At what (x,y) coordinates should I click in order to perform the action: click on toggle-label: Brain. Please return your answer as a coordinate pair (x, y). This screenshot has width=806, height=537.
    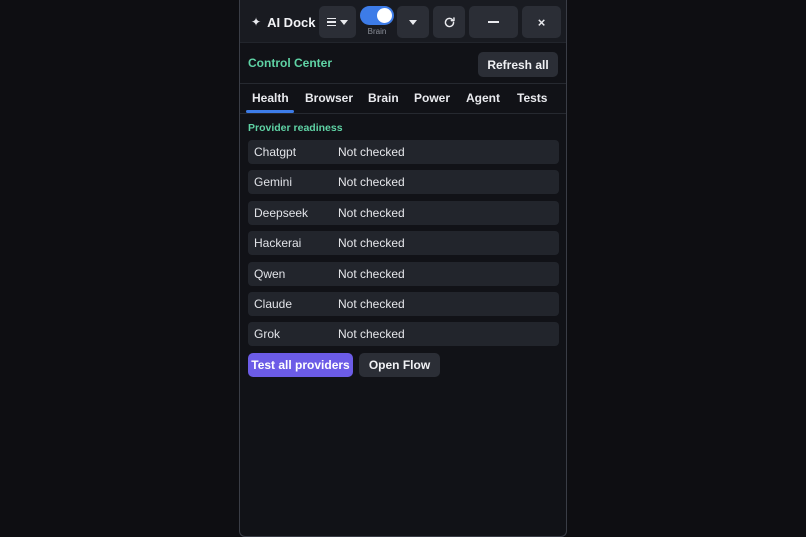
    Looking at the image, I should click on (377, 31).